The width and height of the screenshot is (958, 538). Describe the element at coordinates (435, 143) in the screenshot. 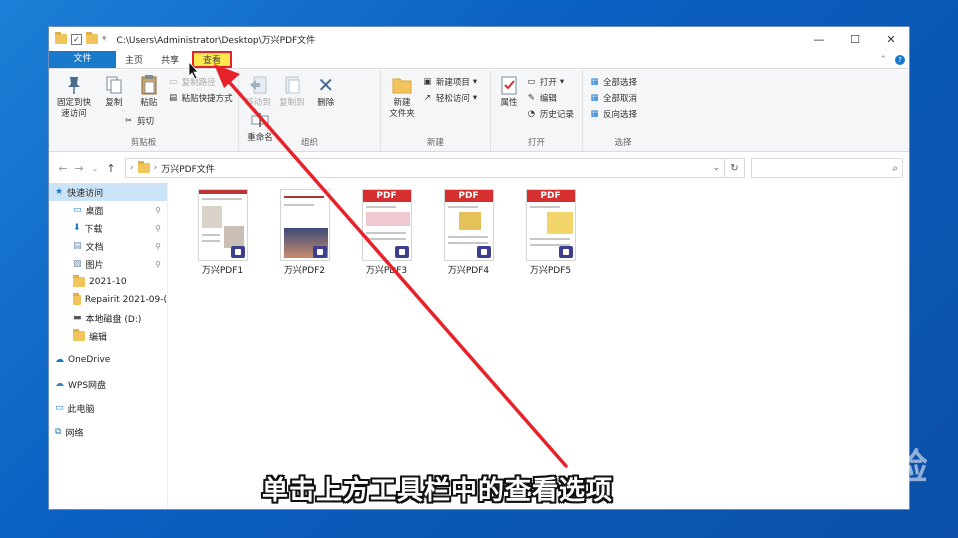

I see `new-group-label: 新建` at that location.